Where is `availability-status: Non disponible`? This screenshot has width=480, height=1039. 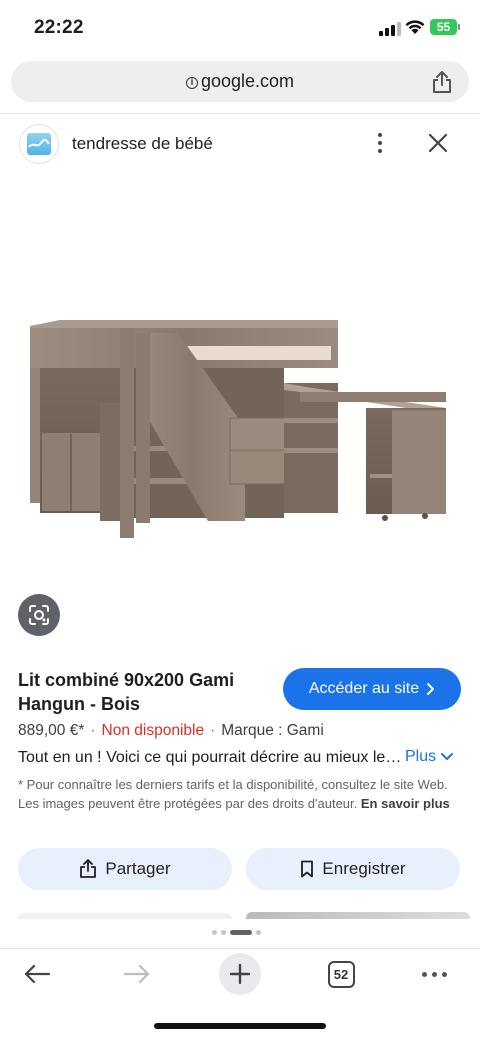
availability-status: Non disponible is located at coordinates (153, 730).